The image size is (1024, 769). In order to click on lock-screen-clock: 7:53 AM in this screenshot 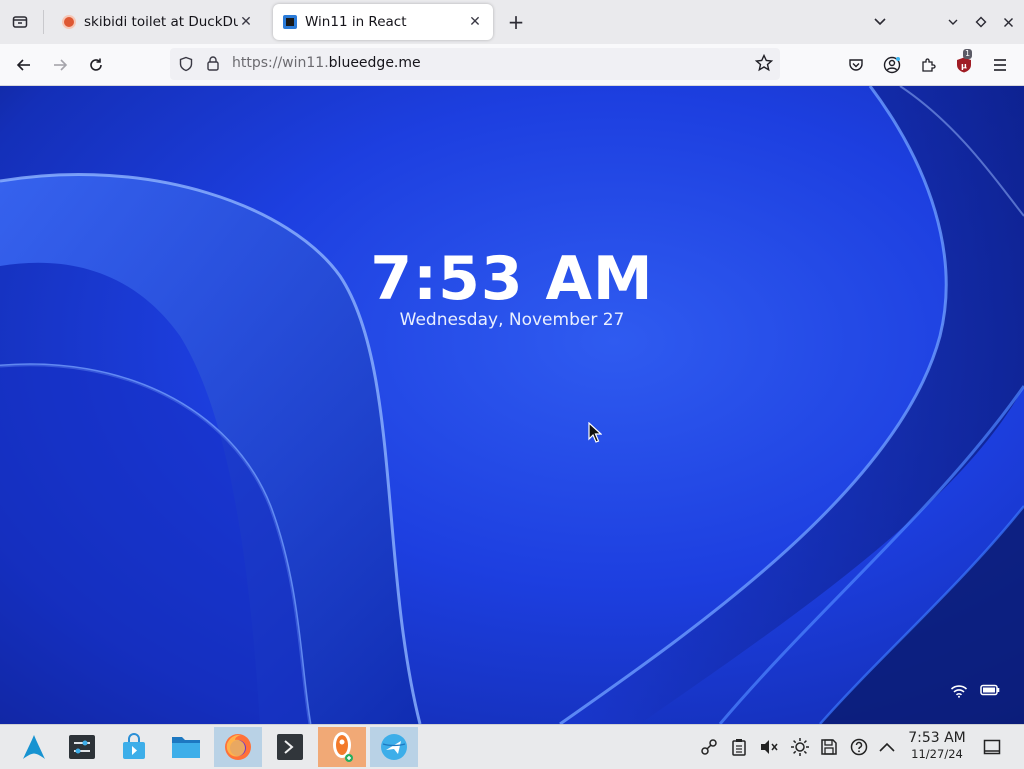, I will do `click(512, 279)`.